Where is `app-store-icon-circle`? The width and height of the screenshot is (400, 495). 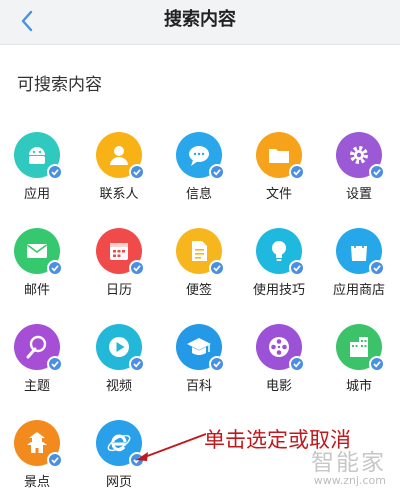 app-store-icon-circle is located at coordinates (360, 252).